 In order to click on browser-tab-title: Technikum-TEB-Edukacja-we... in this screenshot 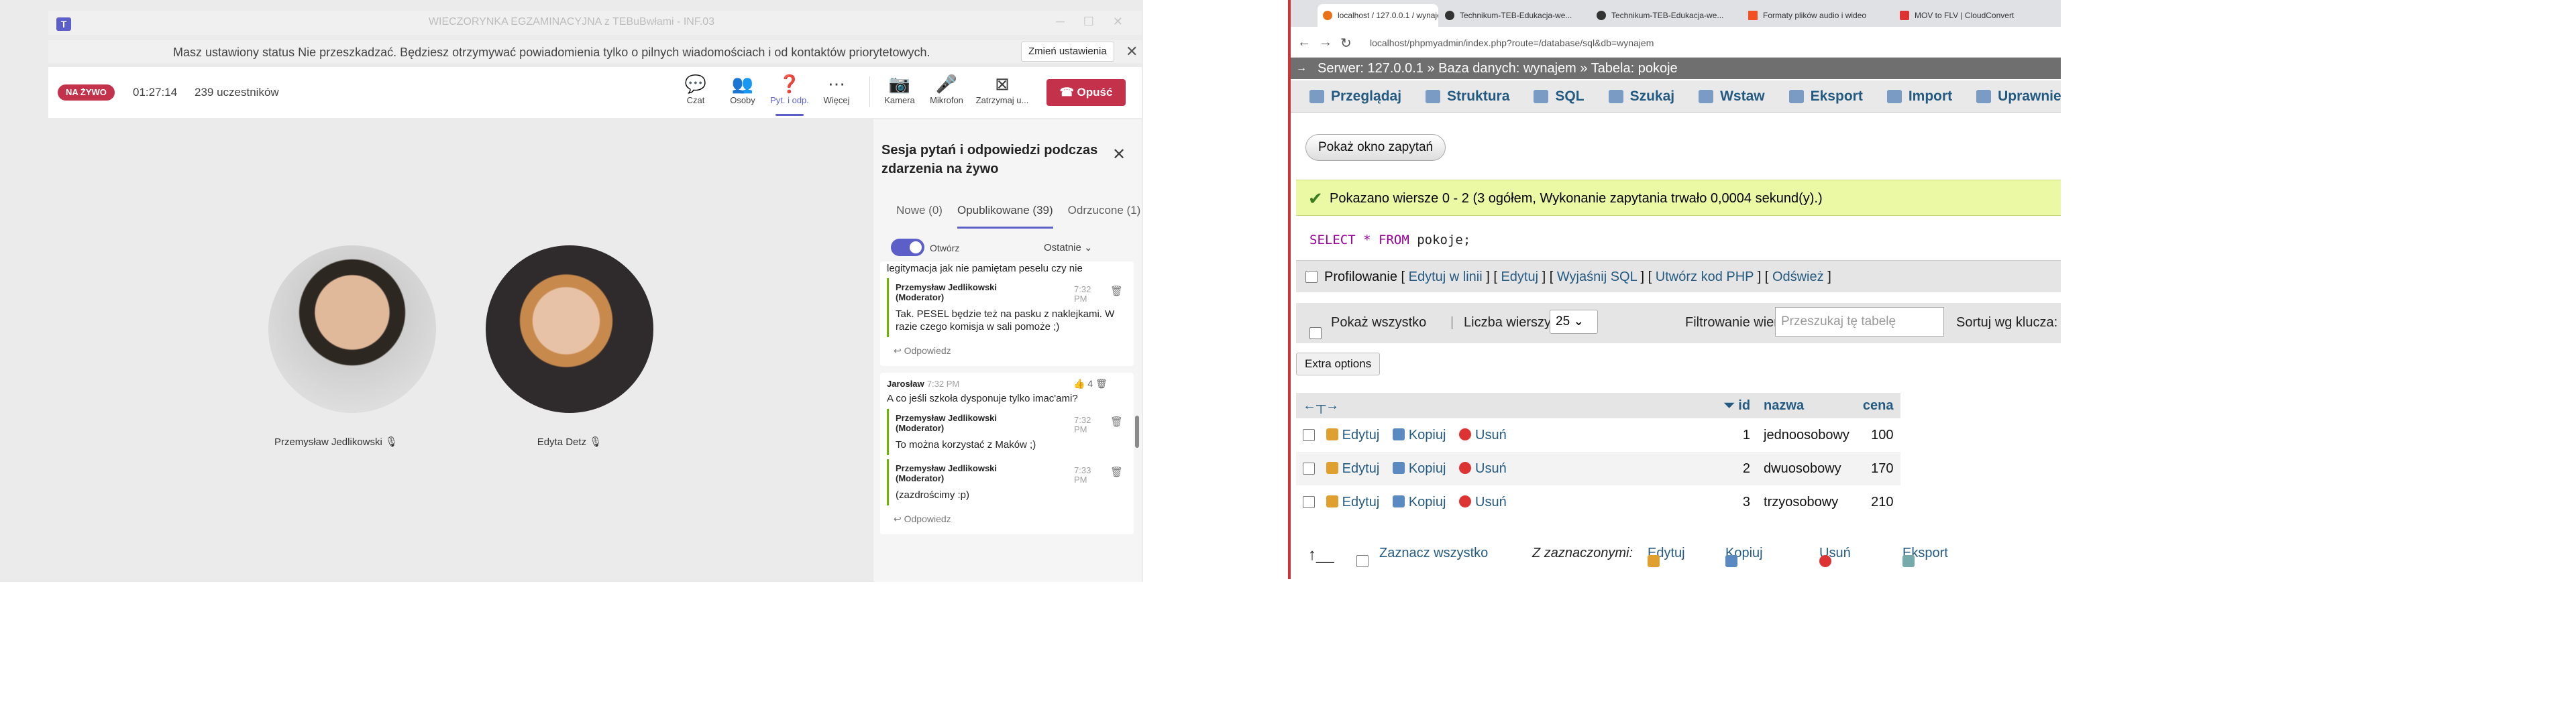, I will do `click(1516, 15)`.